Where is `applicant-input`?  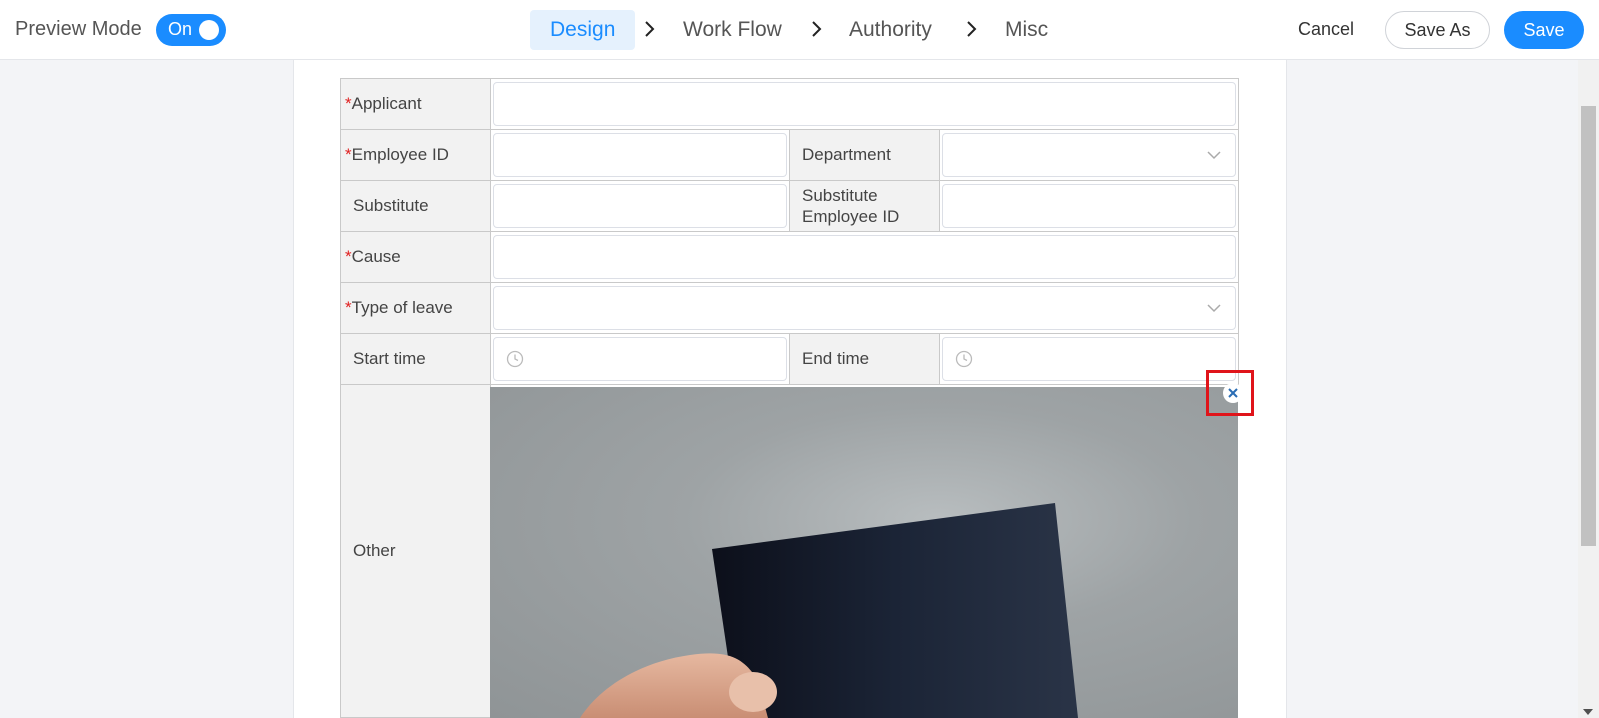 applicant-input is located at coordinates (864, 104).